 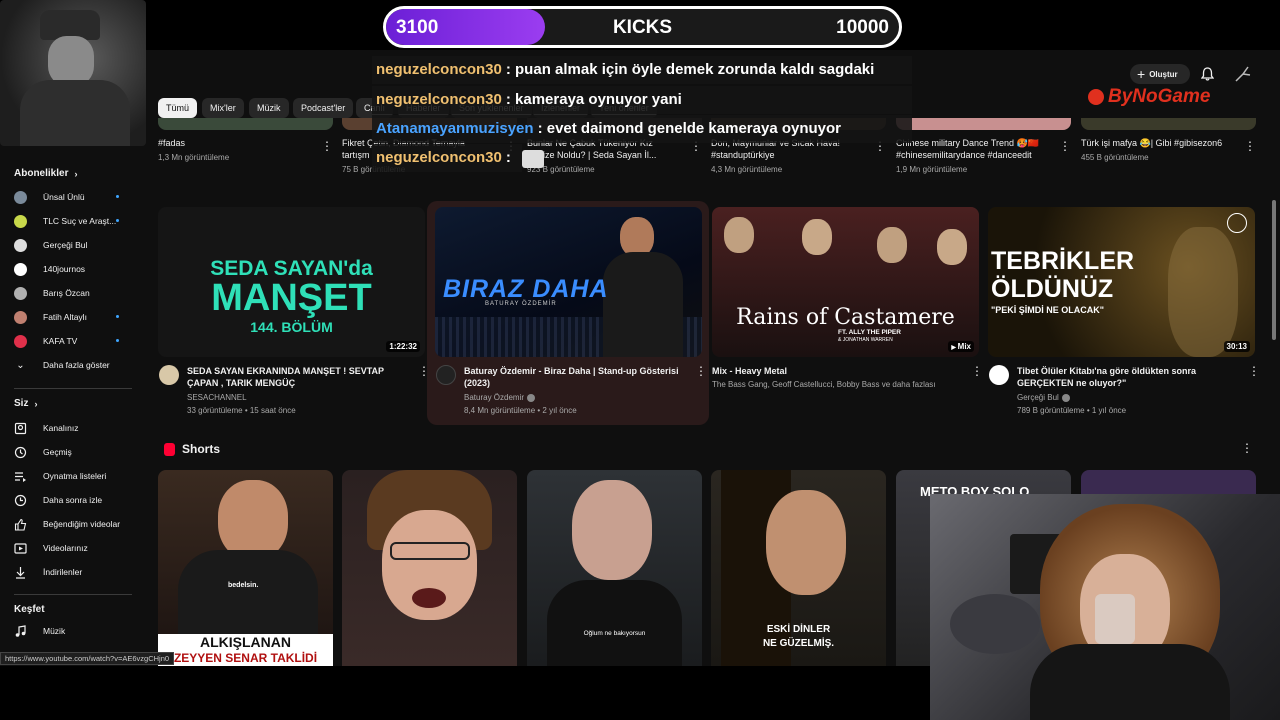 What do you see at coordinates (20, 631) in the screenshot?
I see `music-note-icon` at bounding box center [20, 631].